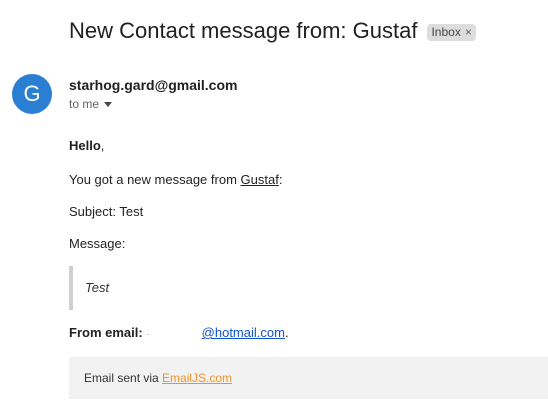  I want to click on message-label: Message:, so click(97, 243).